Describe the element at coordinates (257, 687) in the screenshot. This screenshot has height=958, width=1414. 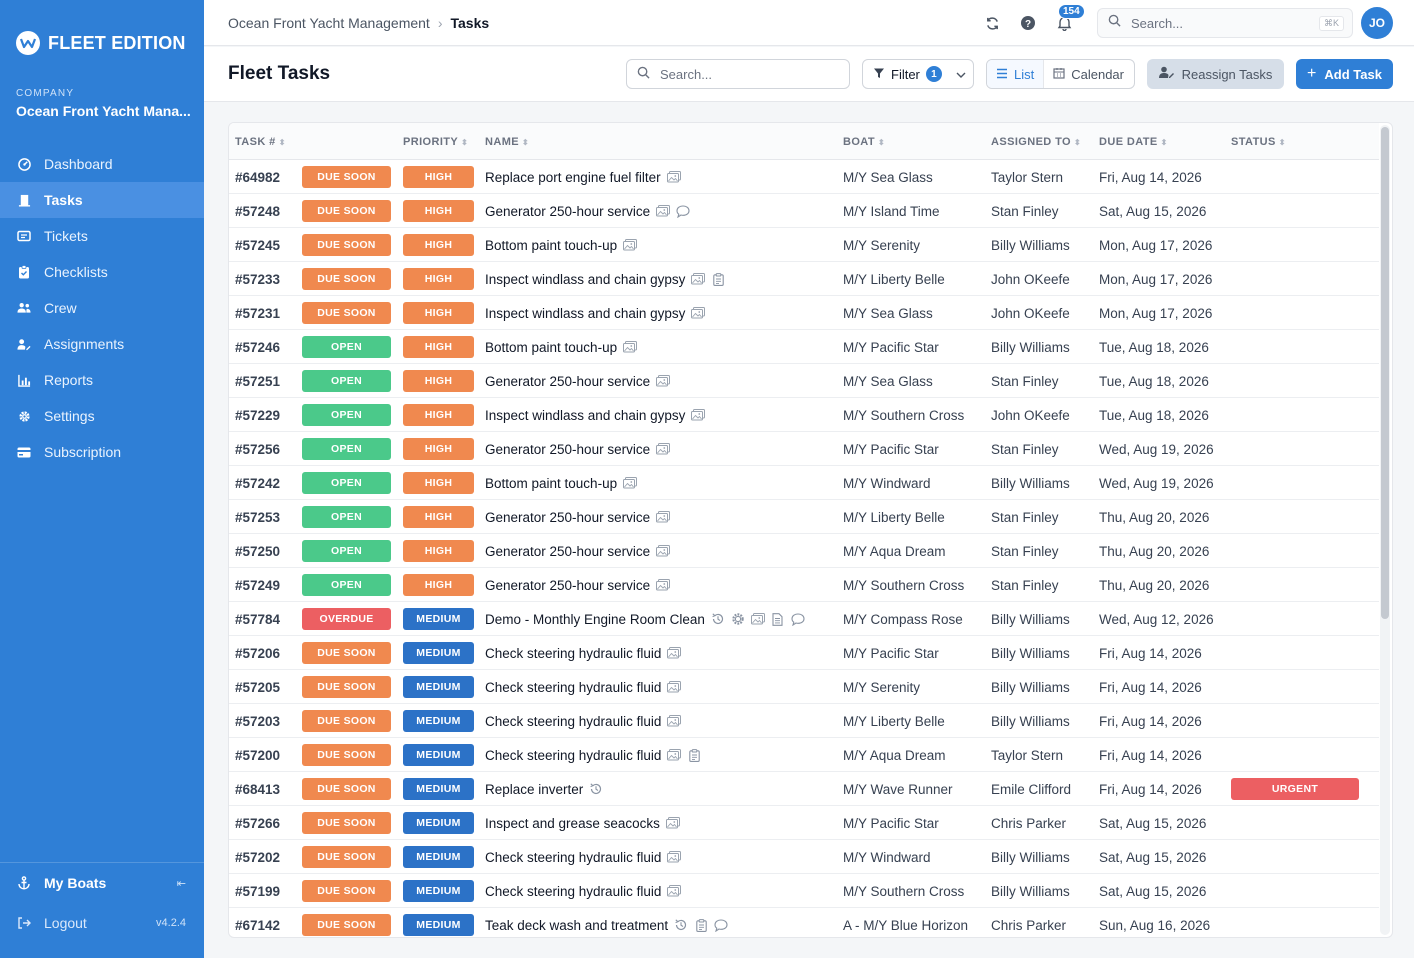
I see `task-id: #57205` at that location.